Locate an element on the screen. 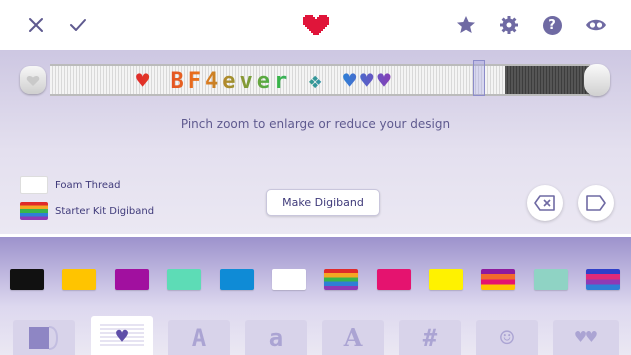  backspace-icon is located at coordinates (544, 203).